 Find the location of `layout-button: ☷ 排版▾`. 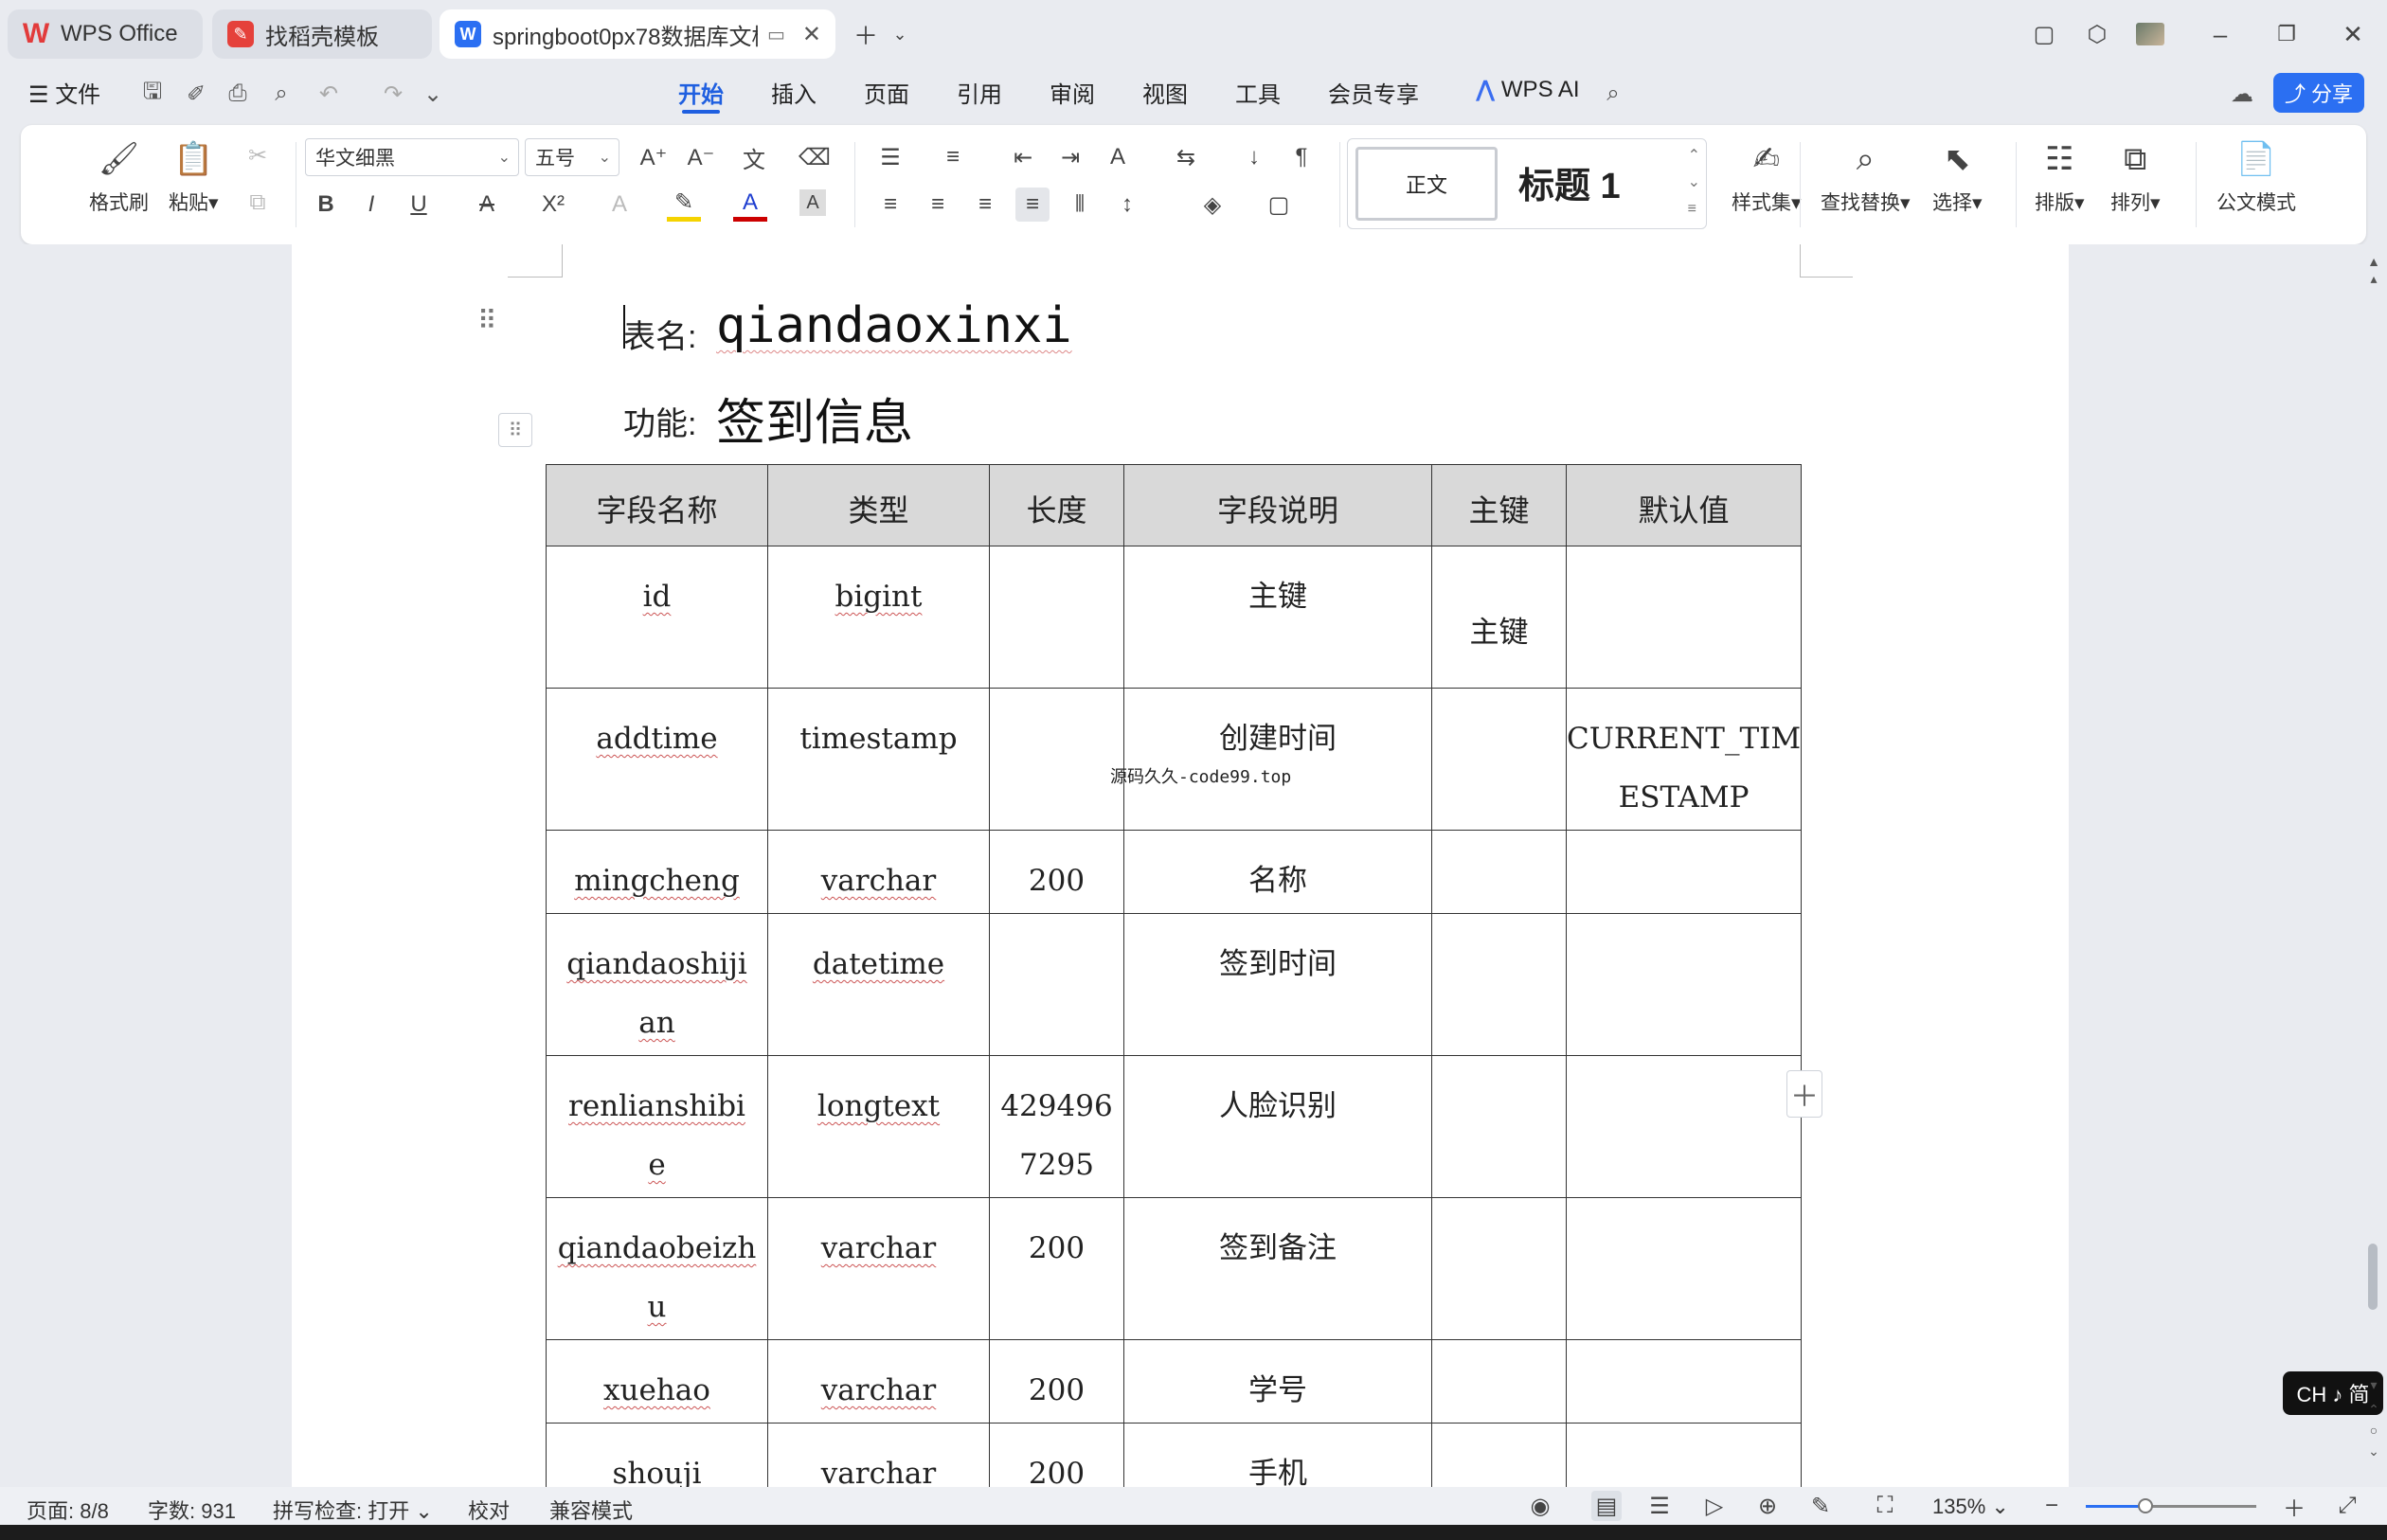

layout-button: ☷ 排版▾ is located at coordinates (2060, 177).